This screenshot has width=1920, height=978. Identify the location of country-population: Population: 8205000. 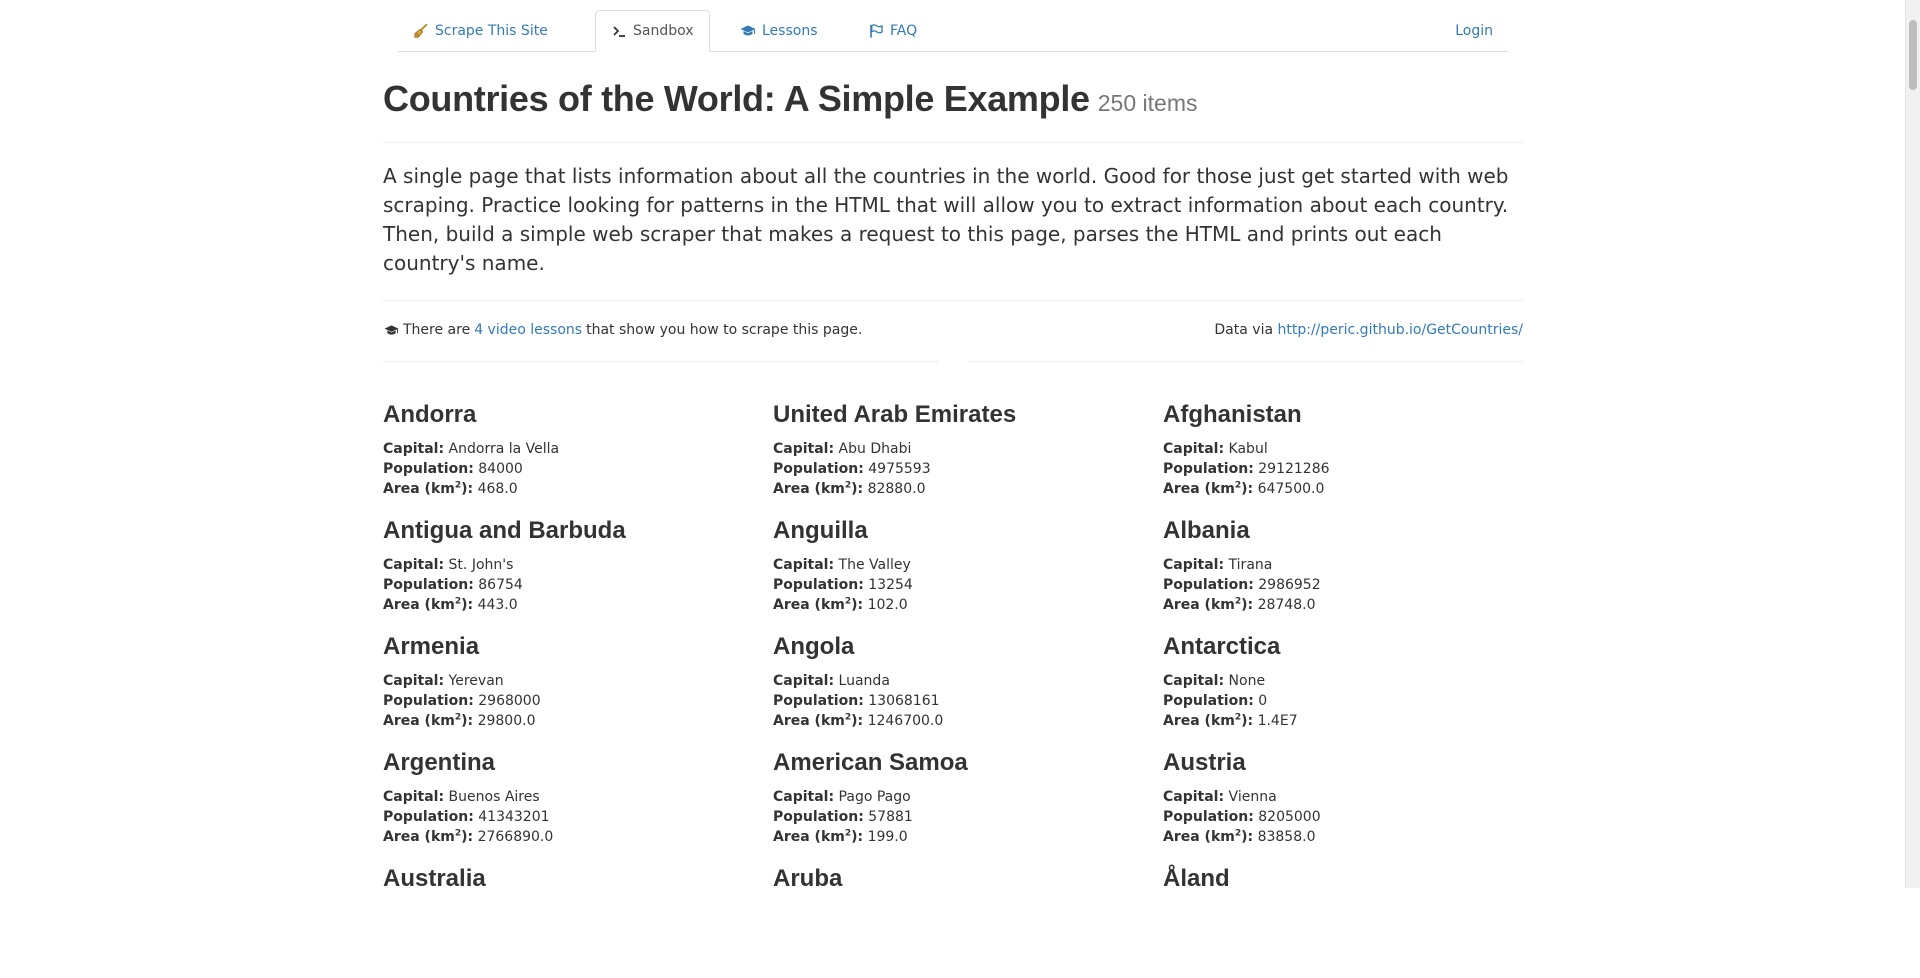
(1242, 817).